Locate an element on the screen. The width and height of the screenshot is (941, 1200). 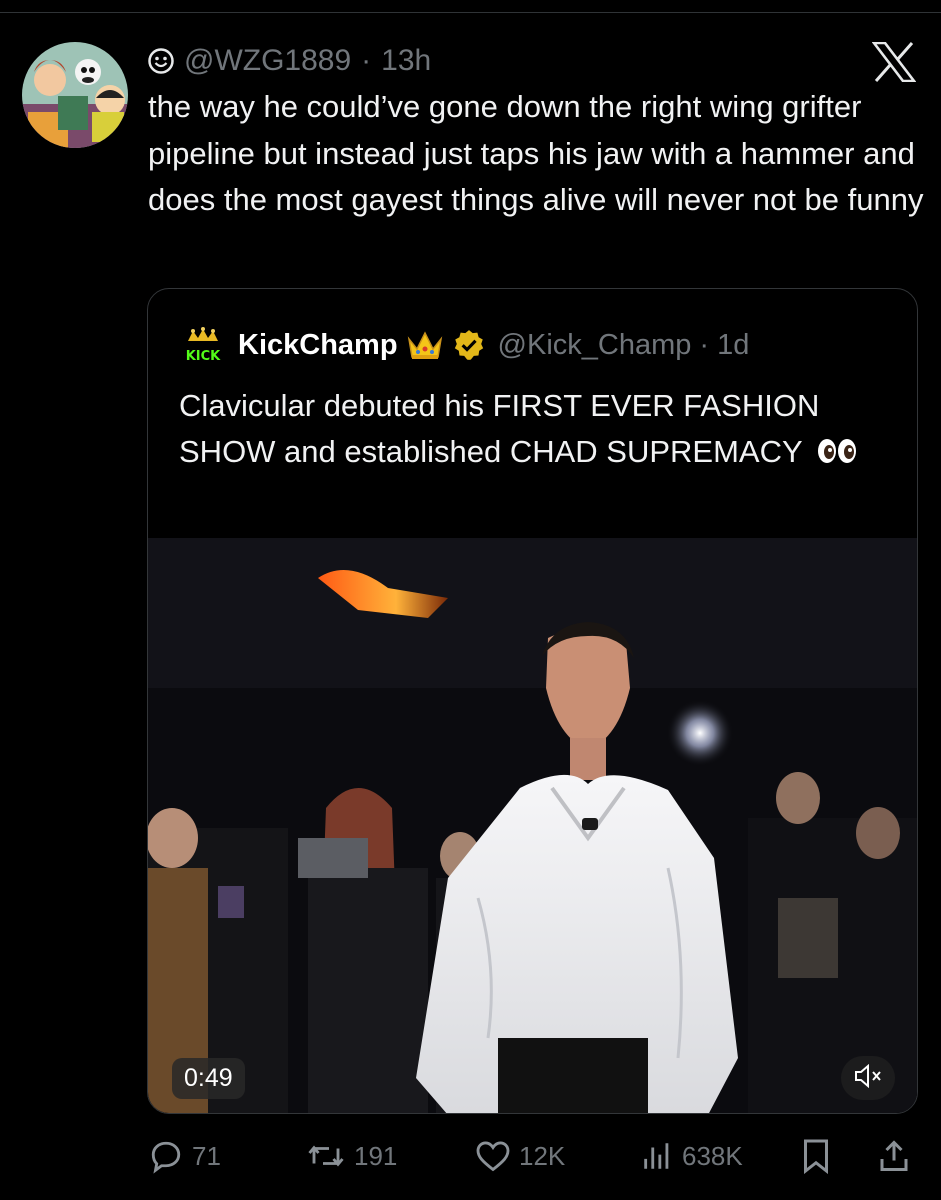
tweet-time: 13h is located at coordinates (406, 61).